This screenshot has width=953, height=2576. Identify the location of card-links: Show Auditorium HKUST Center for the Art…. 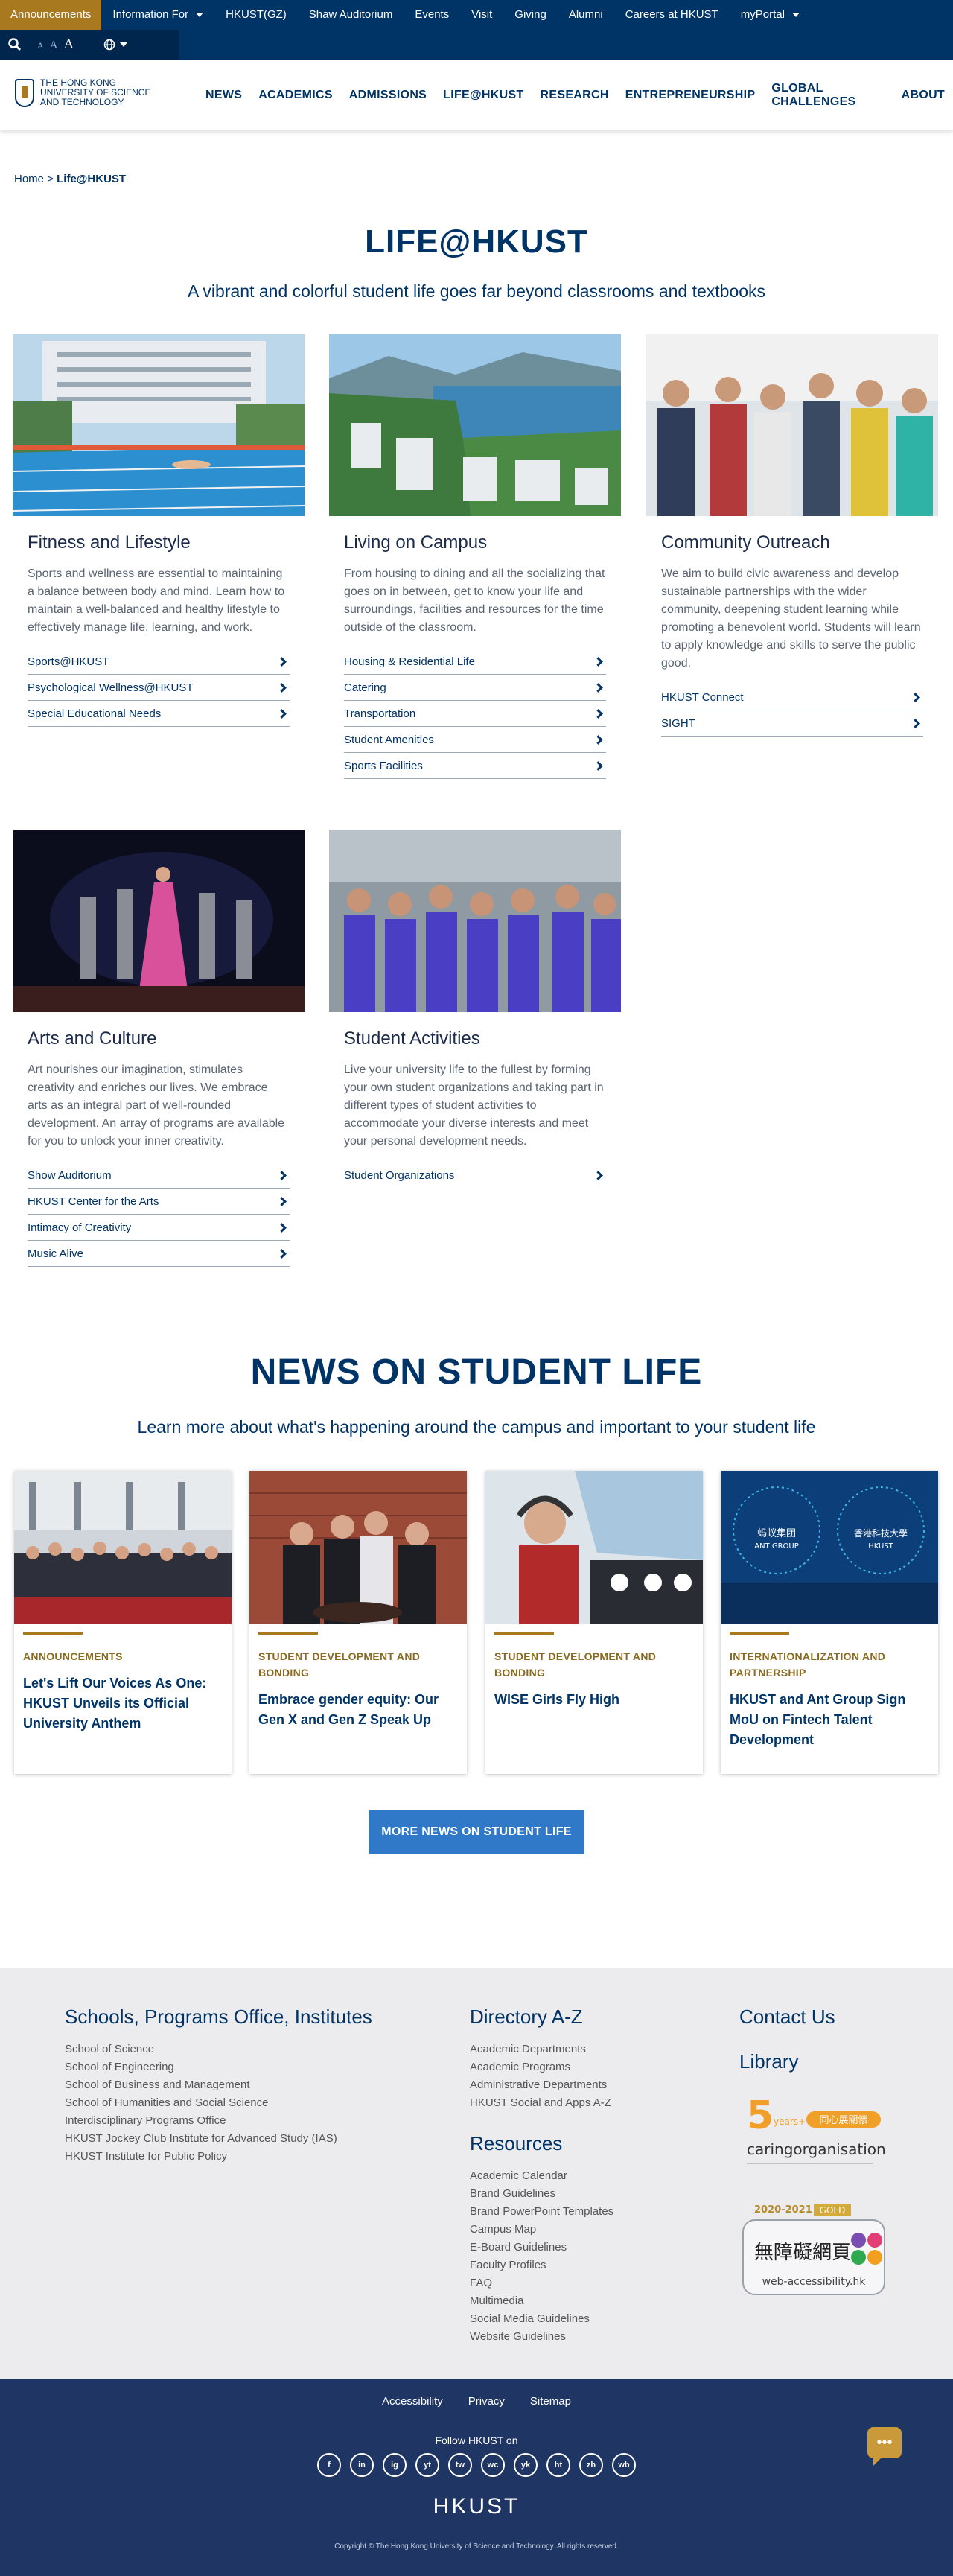
(159, 1215).